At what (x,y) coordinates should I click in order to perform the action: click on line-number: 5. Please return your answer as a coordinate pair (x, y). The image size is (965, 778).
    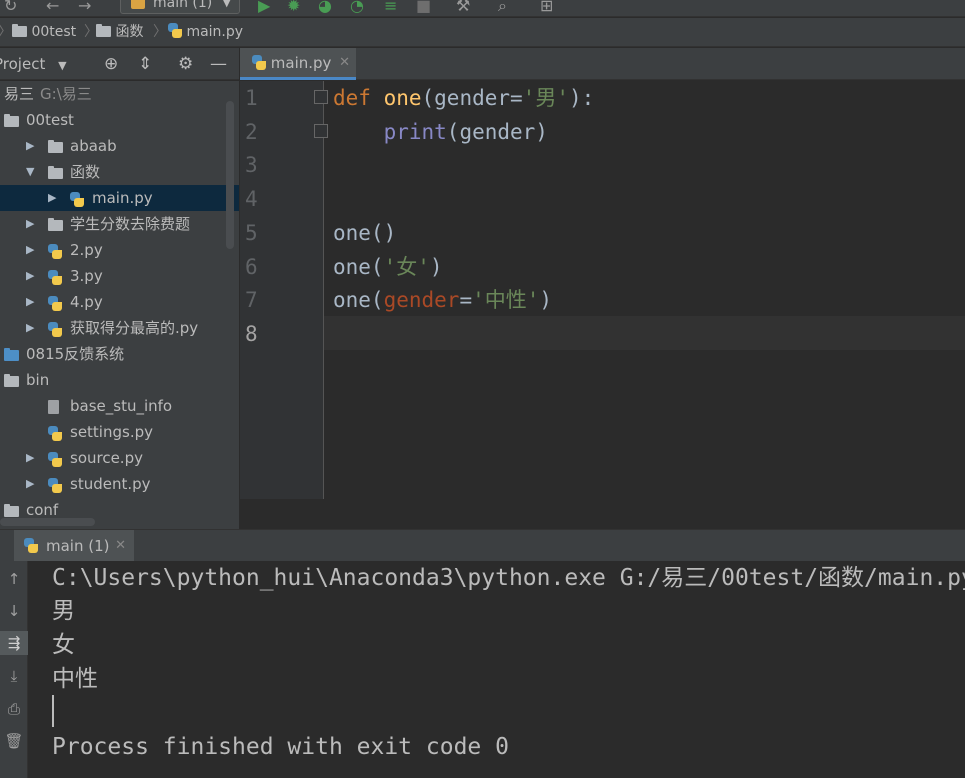
    Looking at the image, I should click on (251, 232).